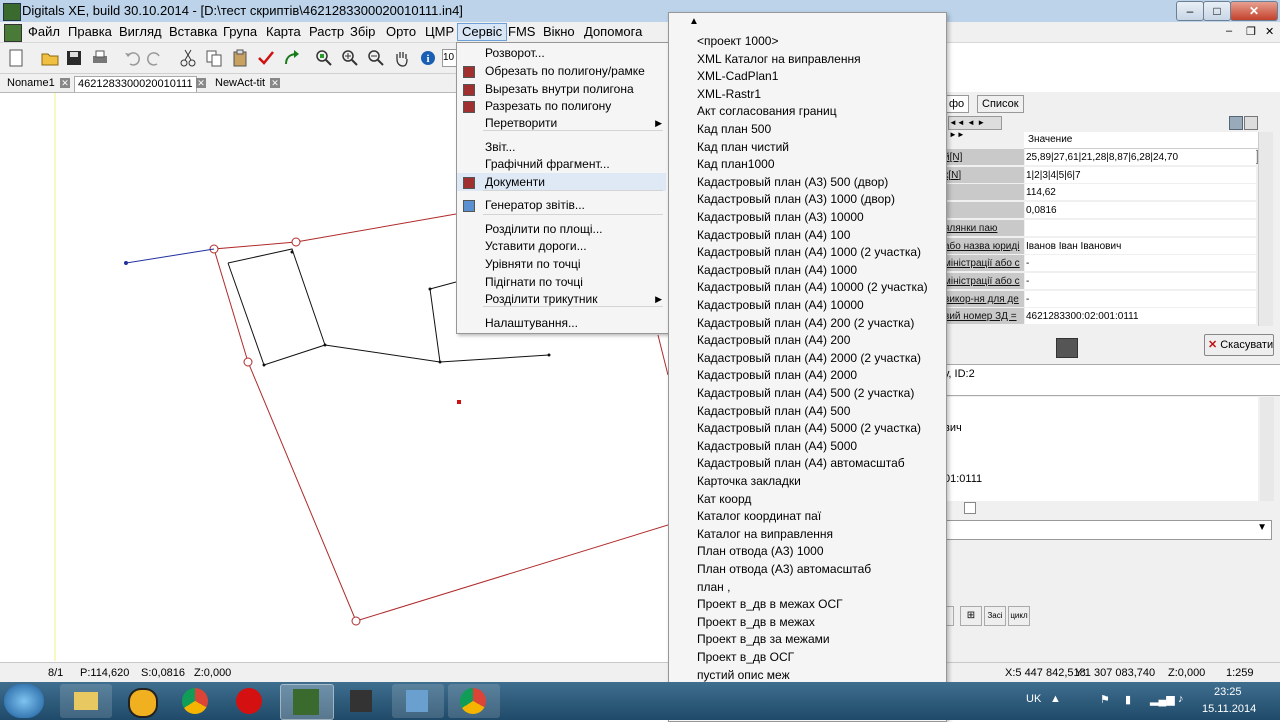 This screenshot has height=722, width=1280. I want to click on panel-config-icon, so click(1236, 123).